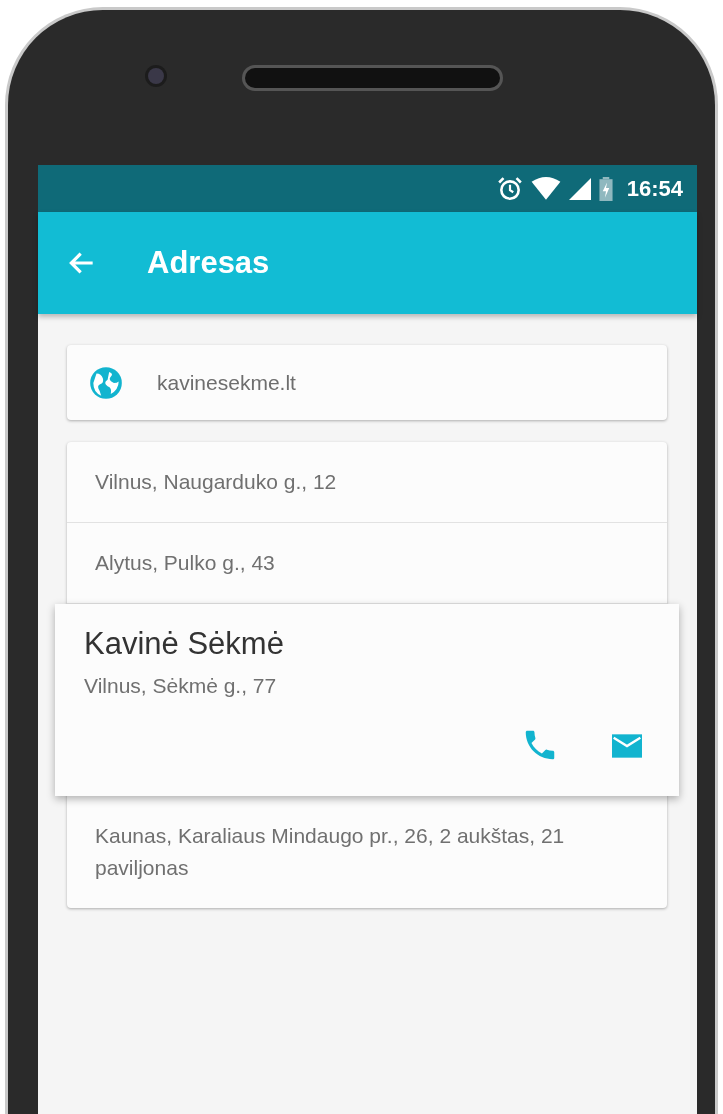  What do you see at coordinates (509, 188) in the screenshot?
I see `alarm-clock-icon` at bounding box center [509, 188].